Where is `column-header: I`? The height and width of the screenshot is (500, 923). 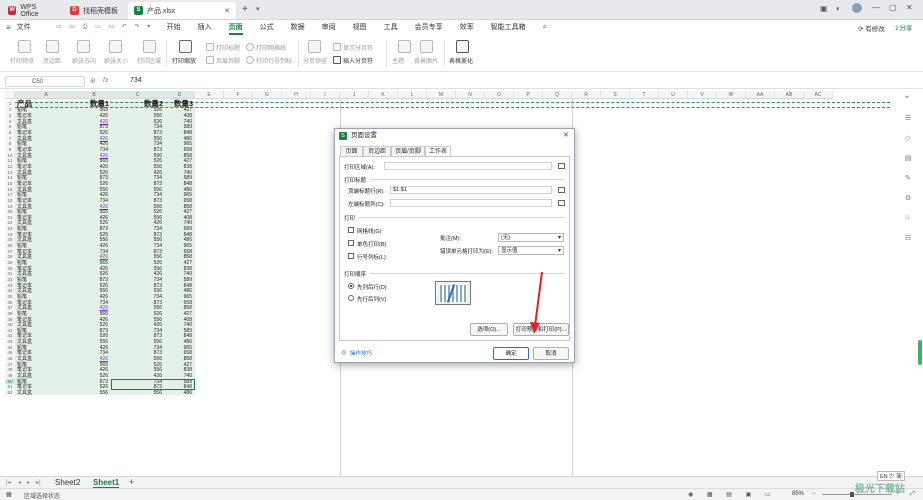
column-header: I is located at coordinates (325, 95).